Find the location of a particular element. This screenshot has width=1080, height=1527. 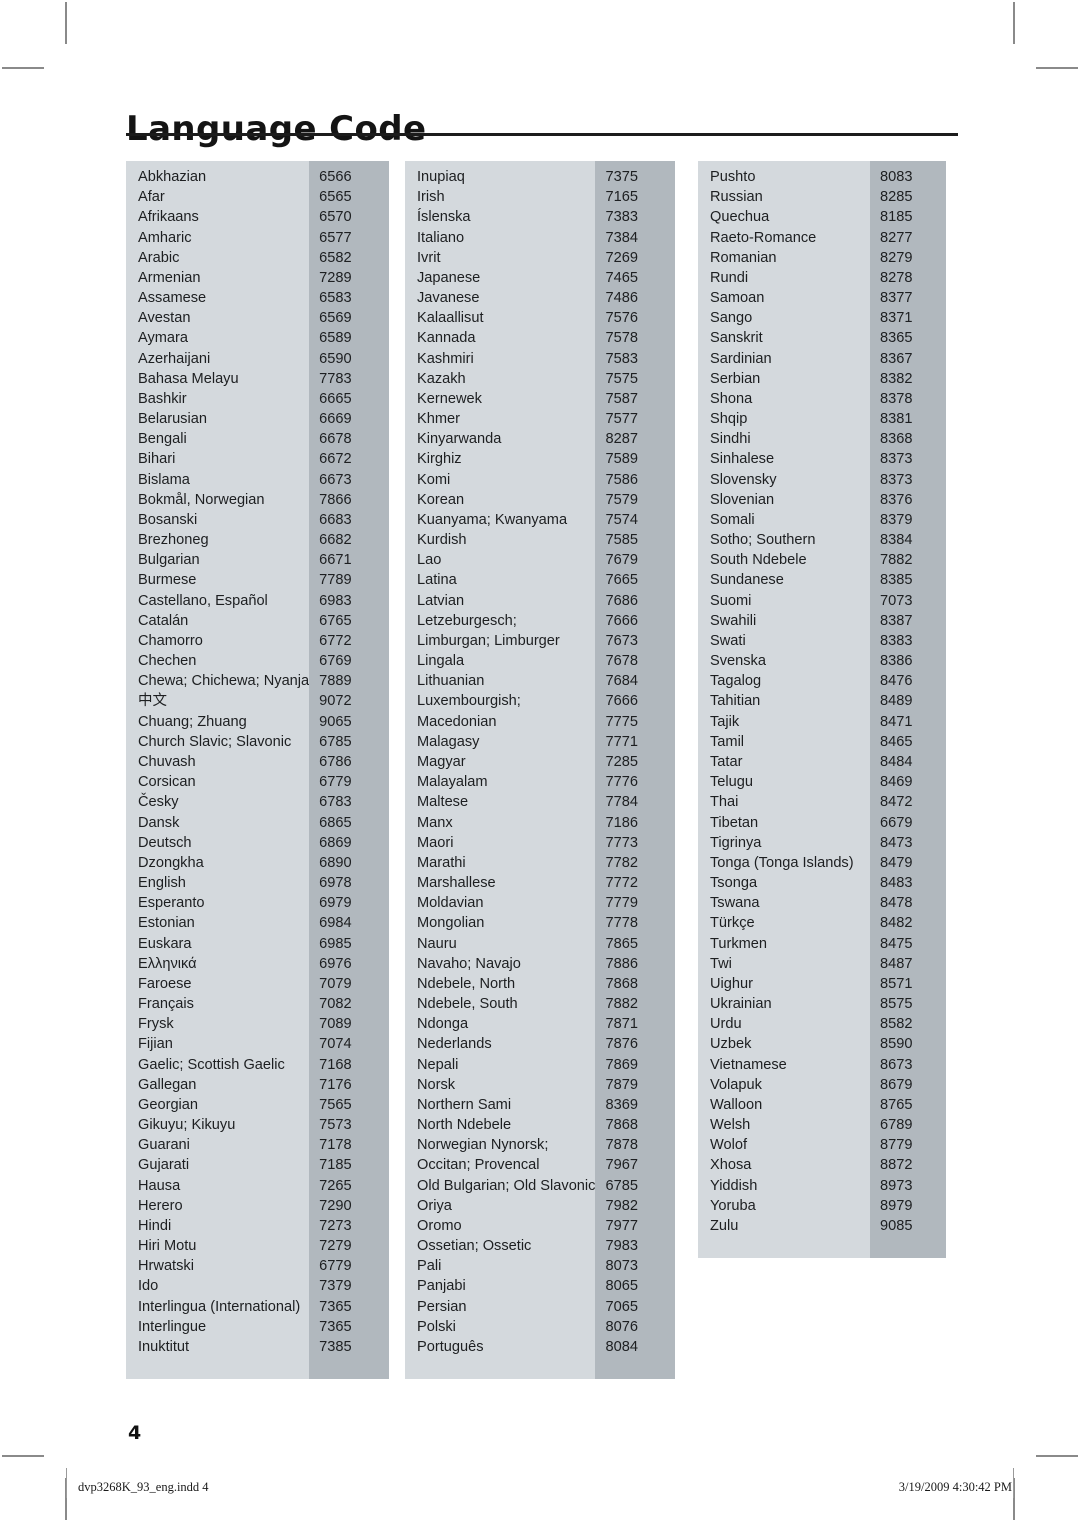

language-name-cell: Italiano is located at coordinates (441, 237).